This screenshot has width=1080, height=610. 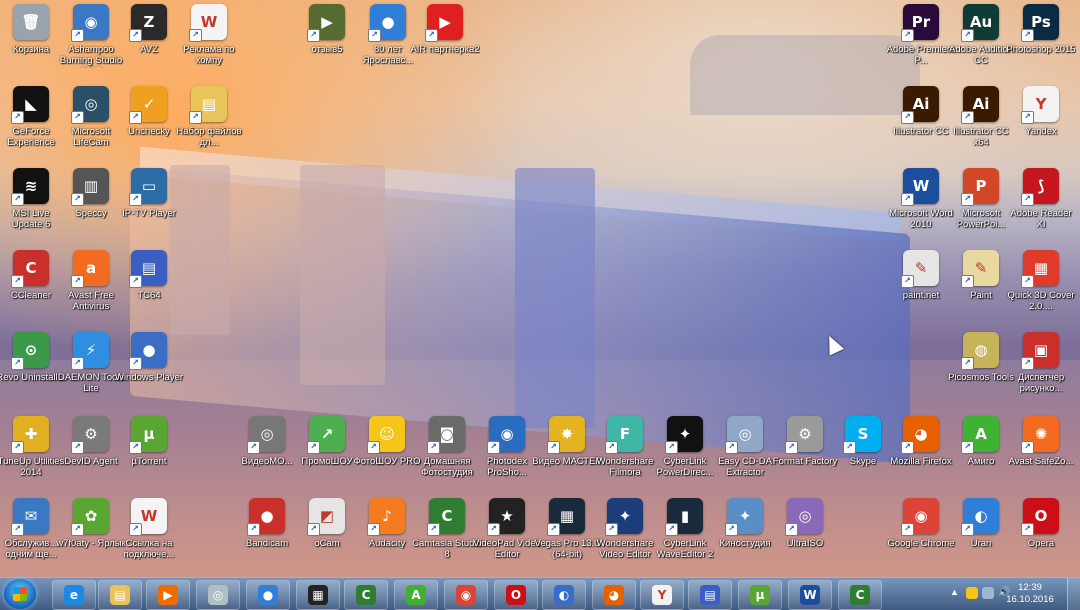 I want to click on taskbar-internet-explorer-button: e, so click(x=74, y=595).